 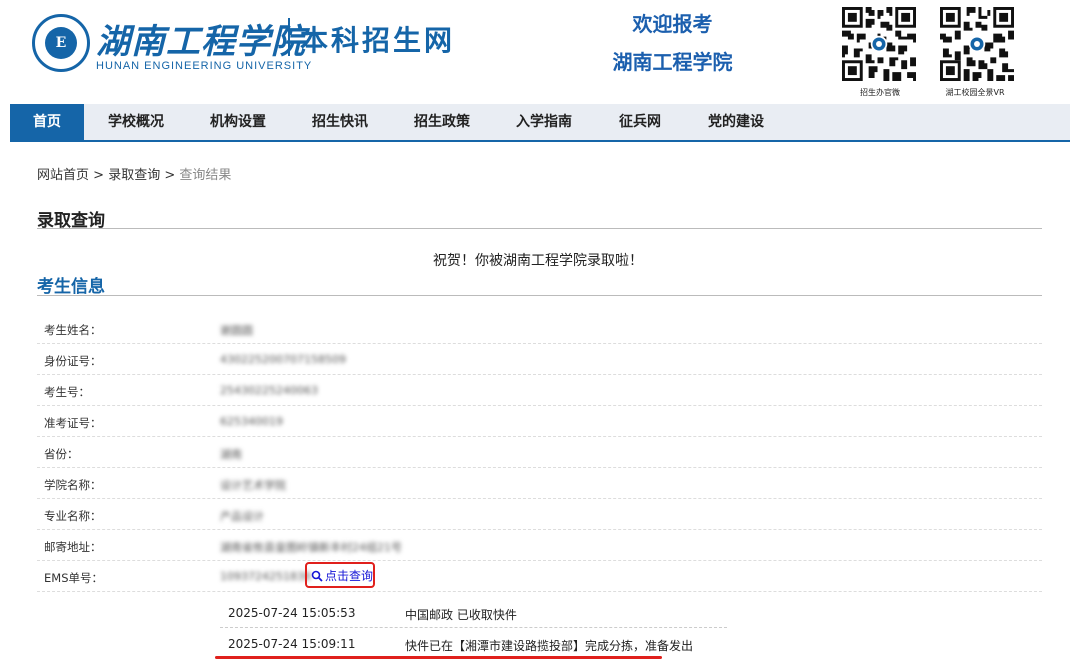 I want to click on label-college: 学院名称：, so click(x=73, y=485).